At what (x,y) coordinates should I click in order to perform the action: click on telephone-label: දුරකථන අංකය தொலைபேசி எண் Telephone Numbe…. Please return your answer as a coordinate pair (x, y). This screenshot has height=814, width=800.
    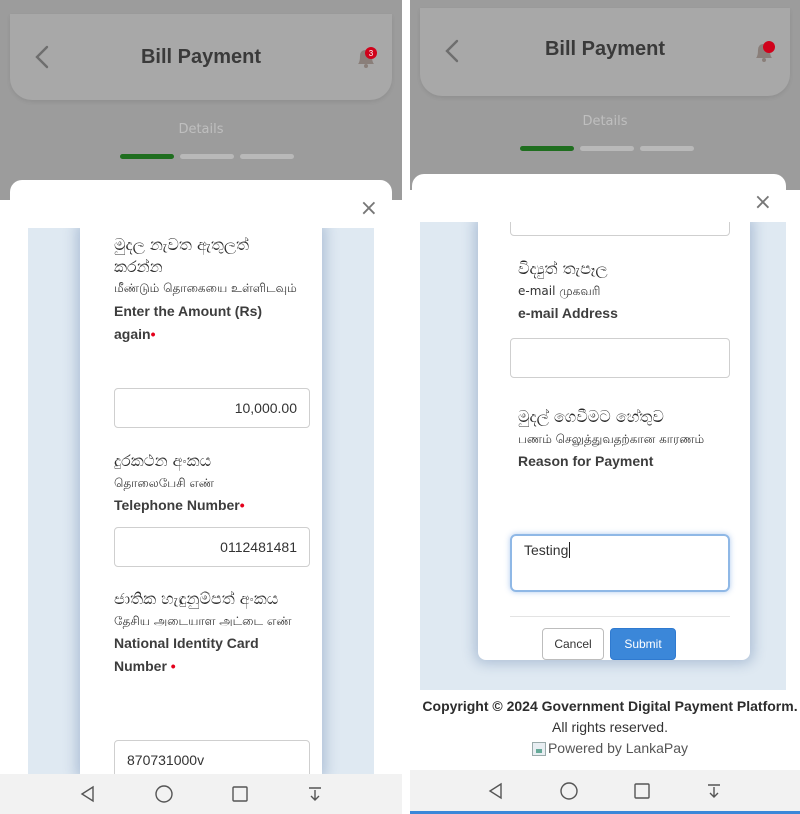
    Looking at the image, I should click on (207, 483).